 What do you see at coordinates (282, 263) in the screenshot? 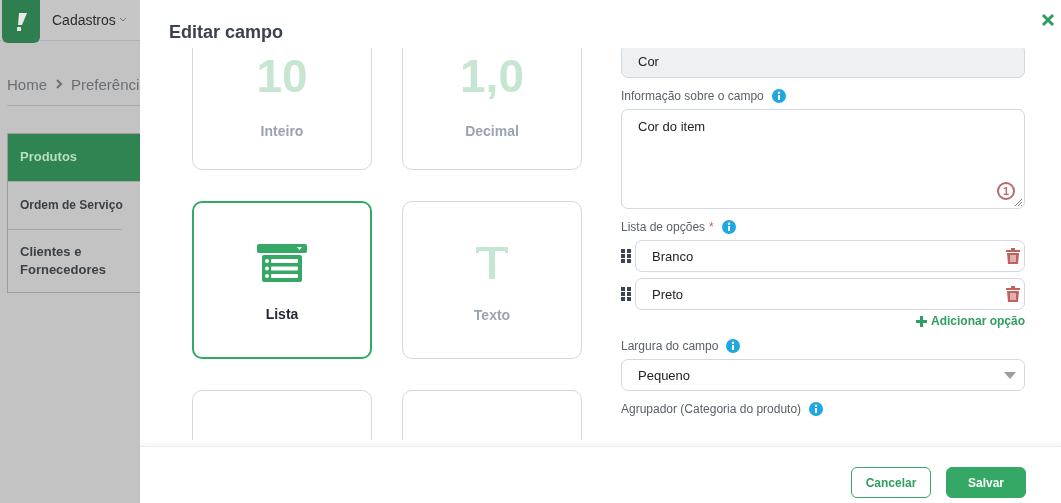
I see `list-icon` at bounding box center [282, 263].